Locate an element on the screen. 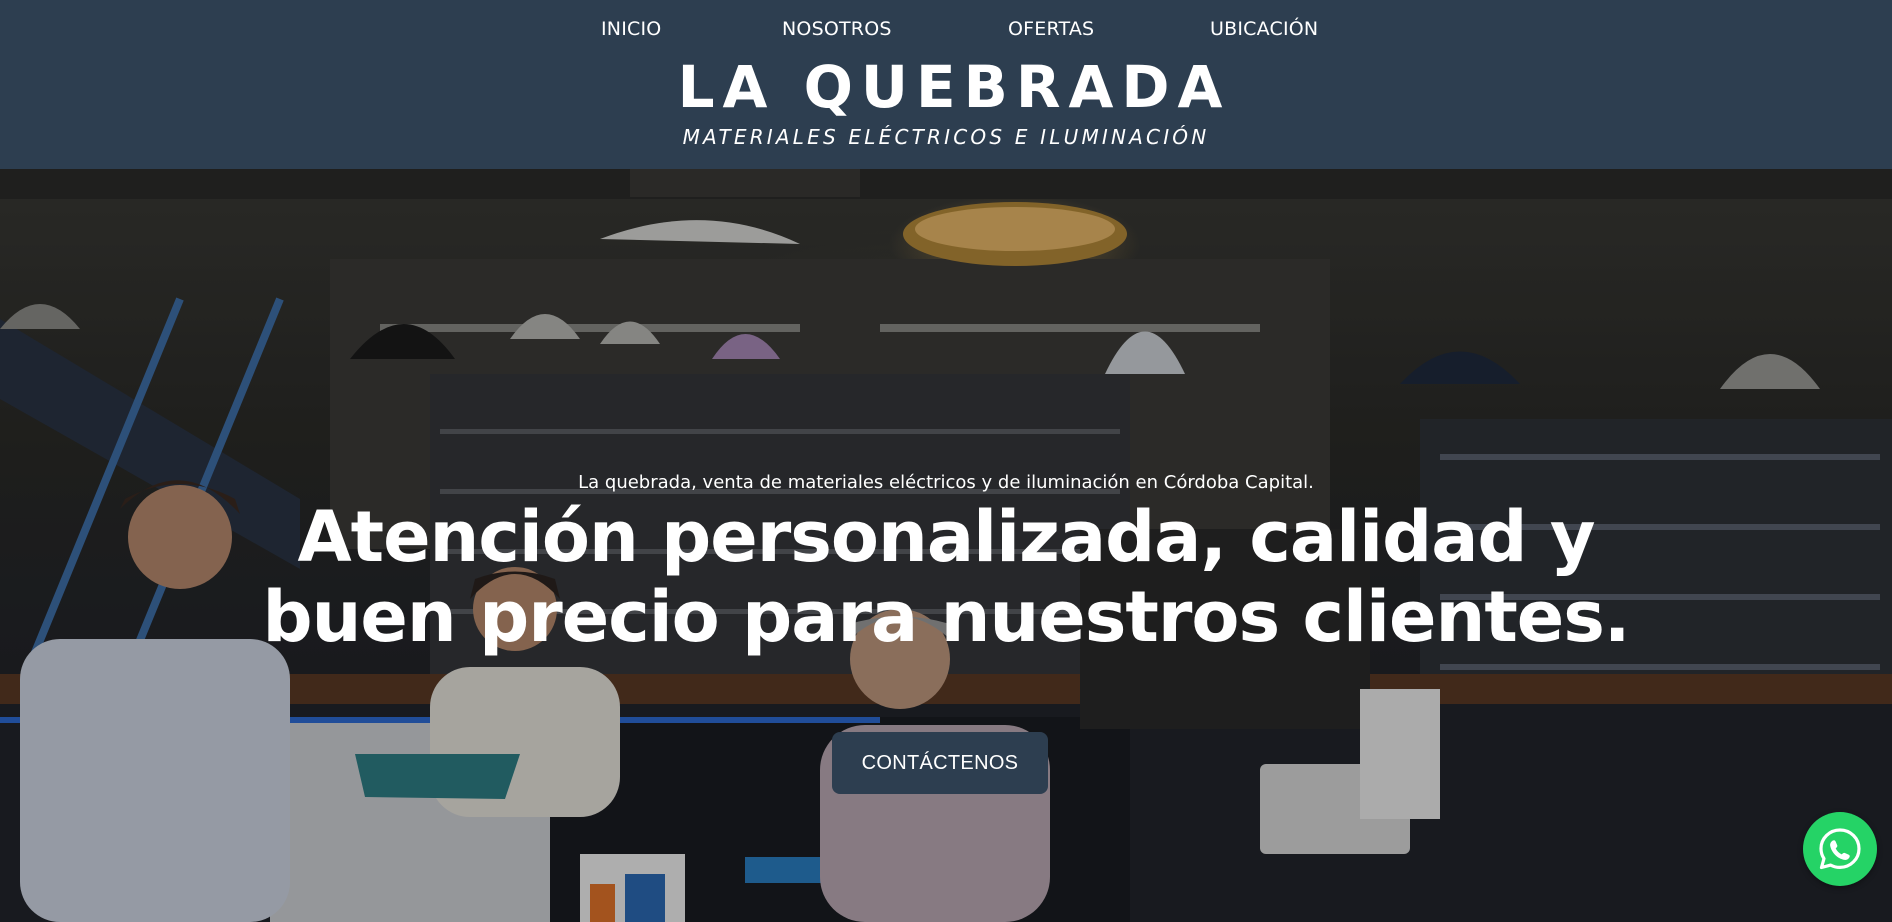 Image resolution: width=1892 pixels, height=922 pixels. whatsapp-button is located at coordinates (1840, 849).